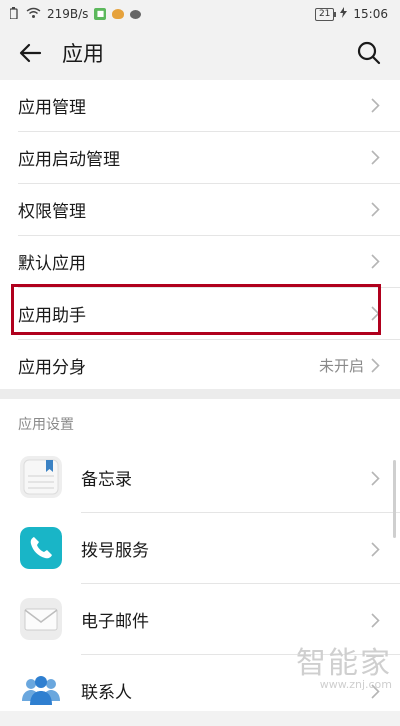 This screenshot has height=726, width=400. Describe the element at coordinates (344, 663) in the screenshot. I see `watermark-title: 智能家` at that location.